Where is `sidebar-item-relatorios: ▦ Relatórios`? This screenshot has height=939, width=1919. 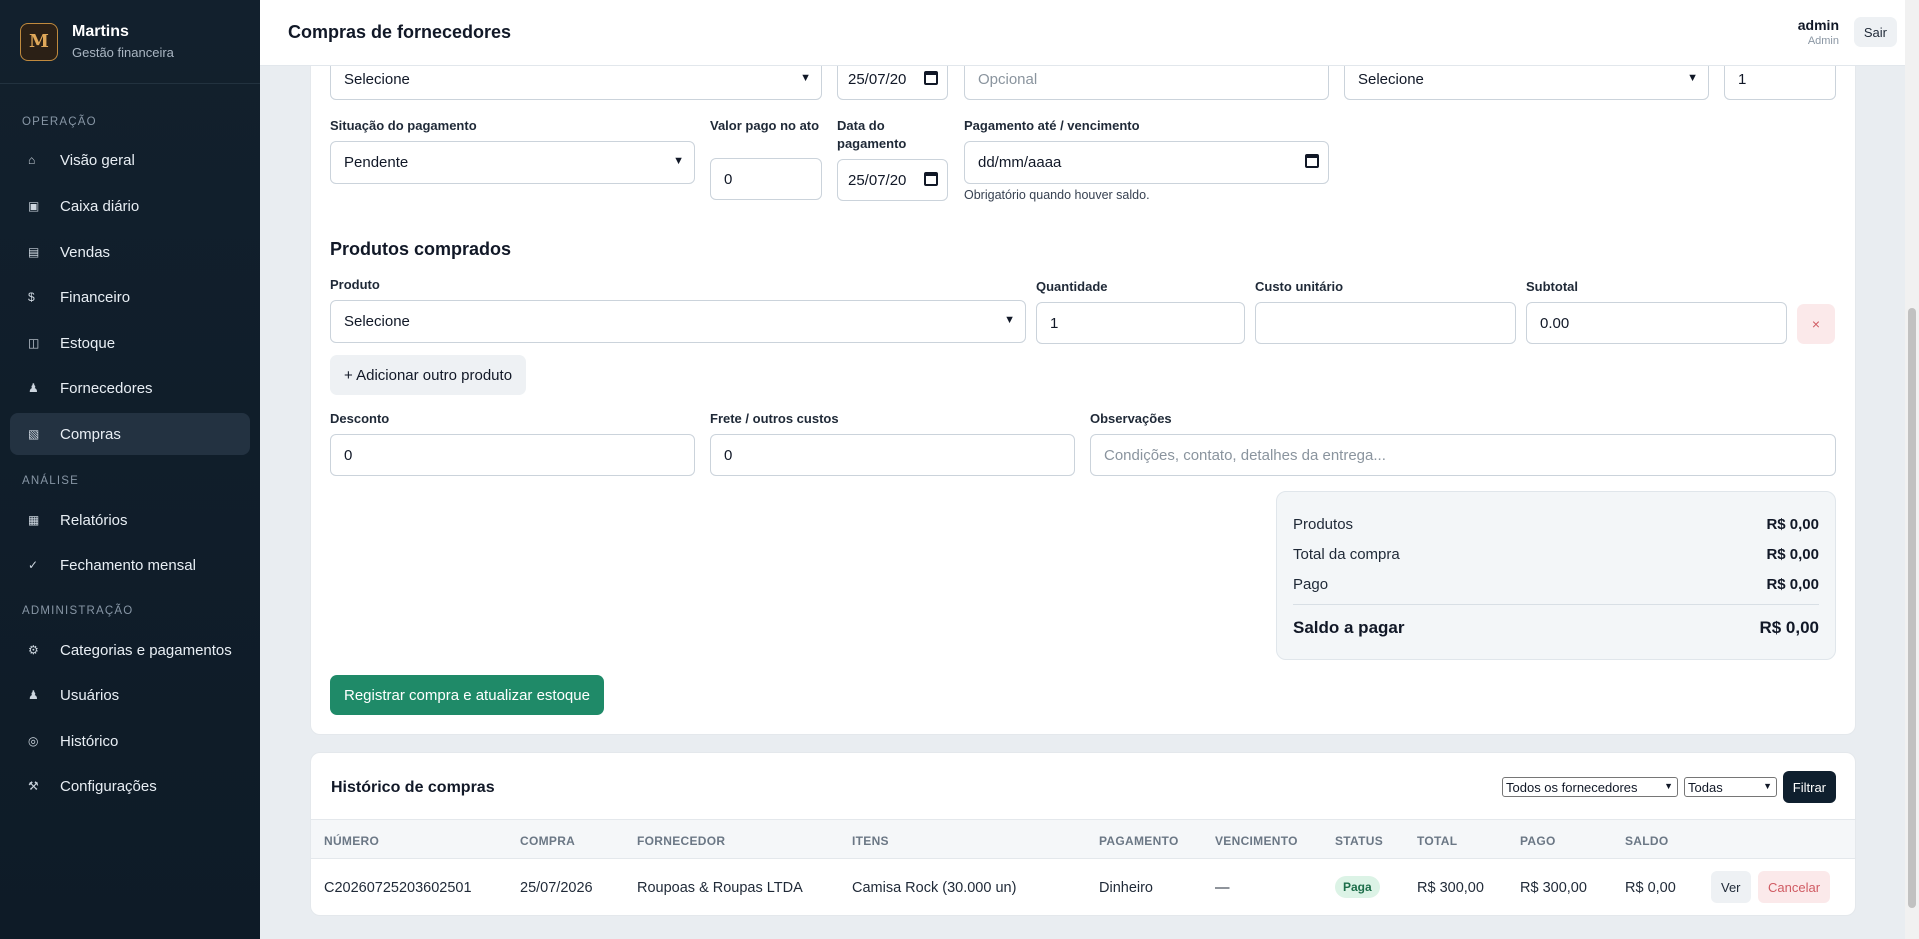 sidebar-item-relatorios: ▦ Relatórios is located at coordinates (130, 520).